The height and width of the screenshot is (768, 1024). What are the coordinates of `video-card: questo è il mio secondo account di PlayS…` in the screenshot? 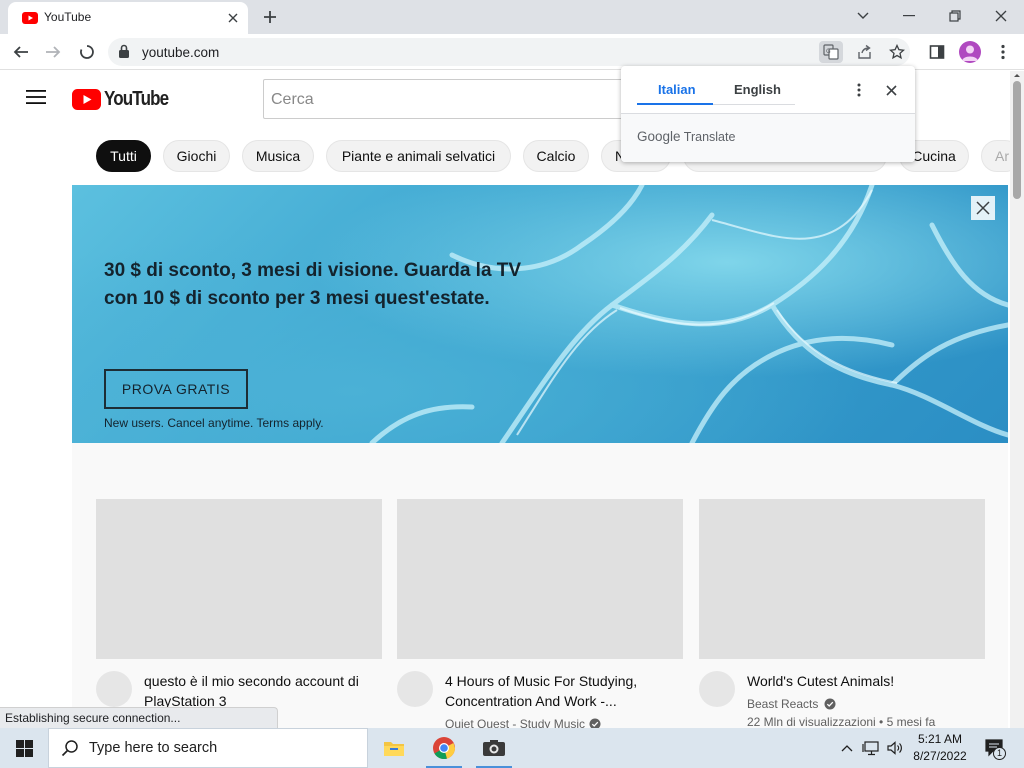 It's located at (239, 604).